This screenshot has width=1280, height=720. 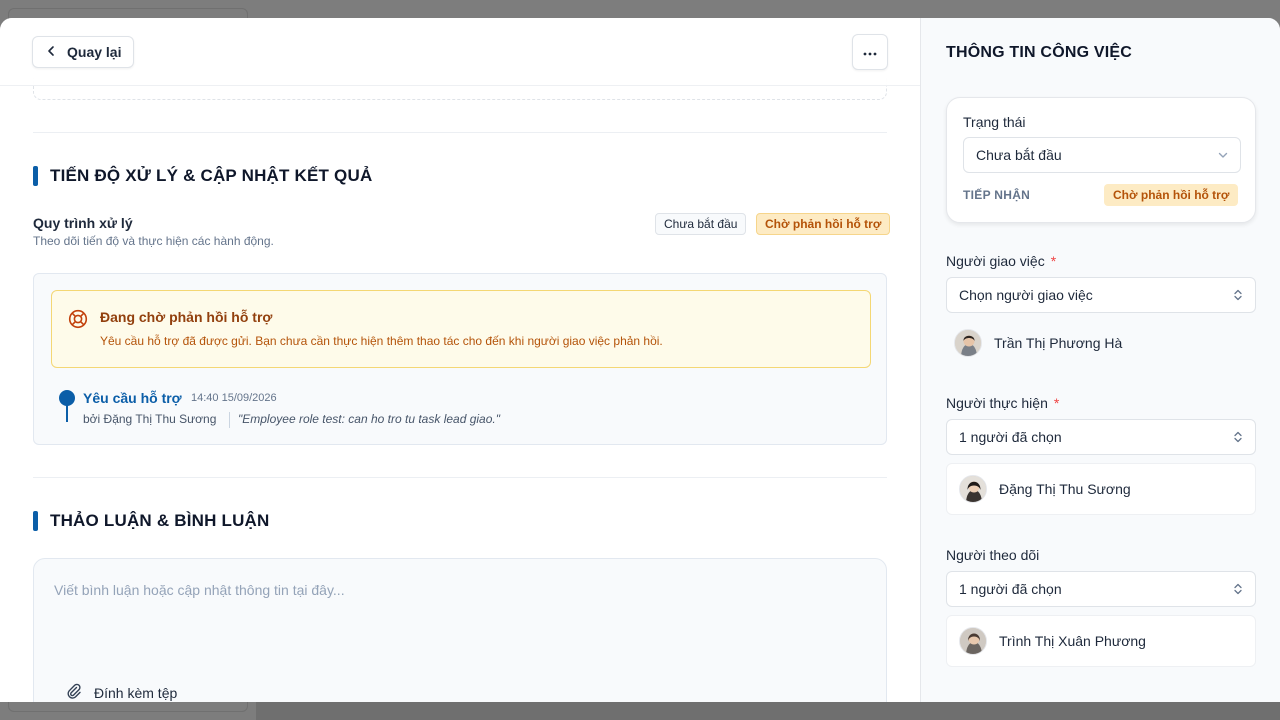 I want to click on executor-select: 1 người đã chọn, so click(x=1101, y=437).